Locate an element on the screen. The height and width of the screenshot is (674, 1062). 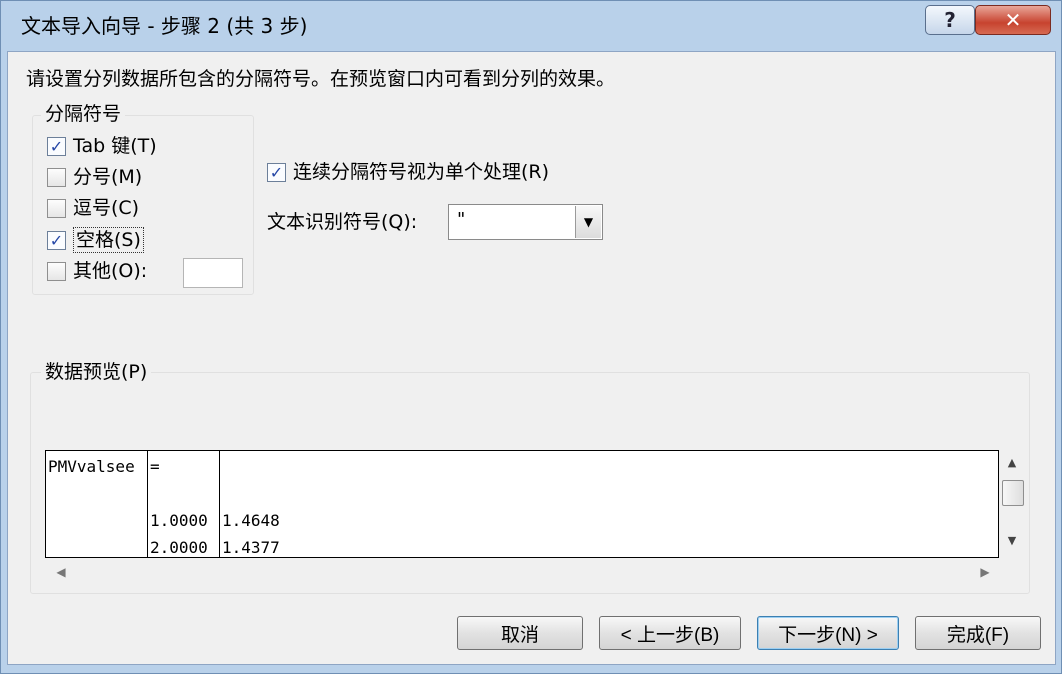
semicolon-delimiter-checkbox: 分号(M) is located at coordinates (94, 177).